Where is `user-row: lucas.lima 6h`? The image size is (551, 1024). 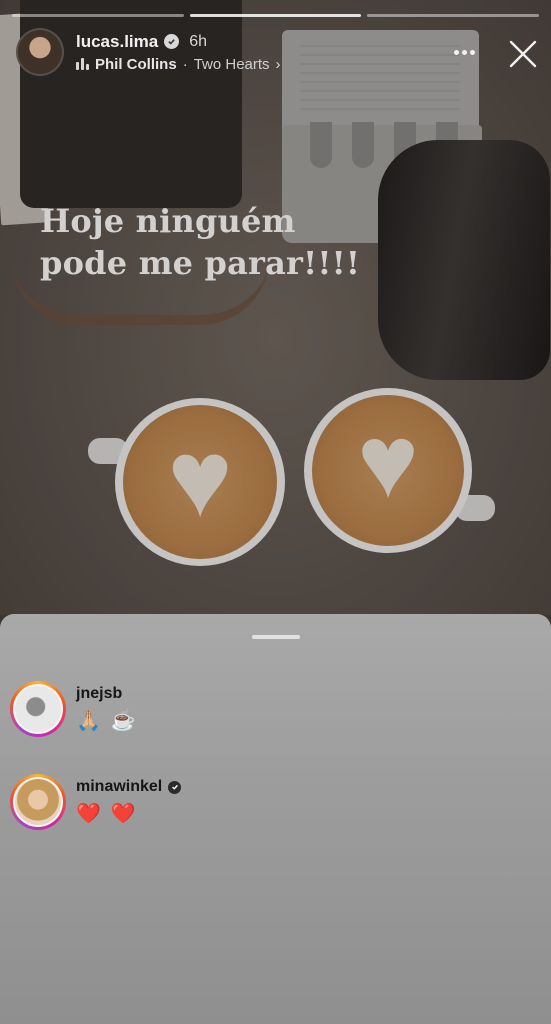
user-row: lucas.lima 6h is located at coordinates (178, 42).